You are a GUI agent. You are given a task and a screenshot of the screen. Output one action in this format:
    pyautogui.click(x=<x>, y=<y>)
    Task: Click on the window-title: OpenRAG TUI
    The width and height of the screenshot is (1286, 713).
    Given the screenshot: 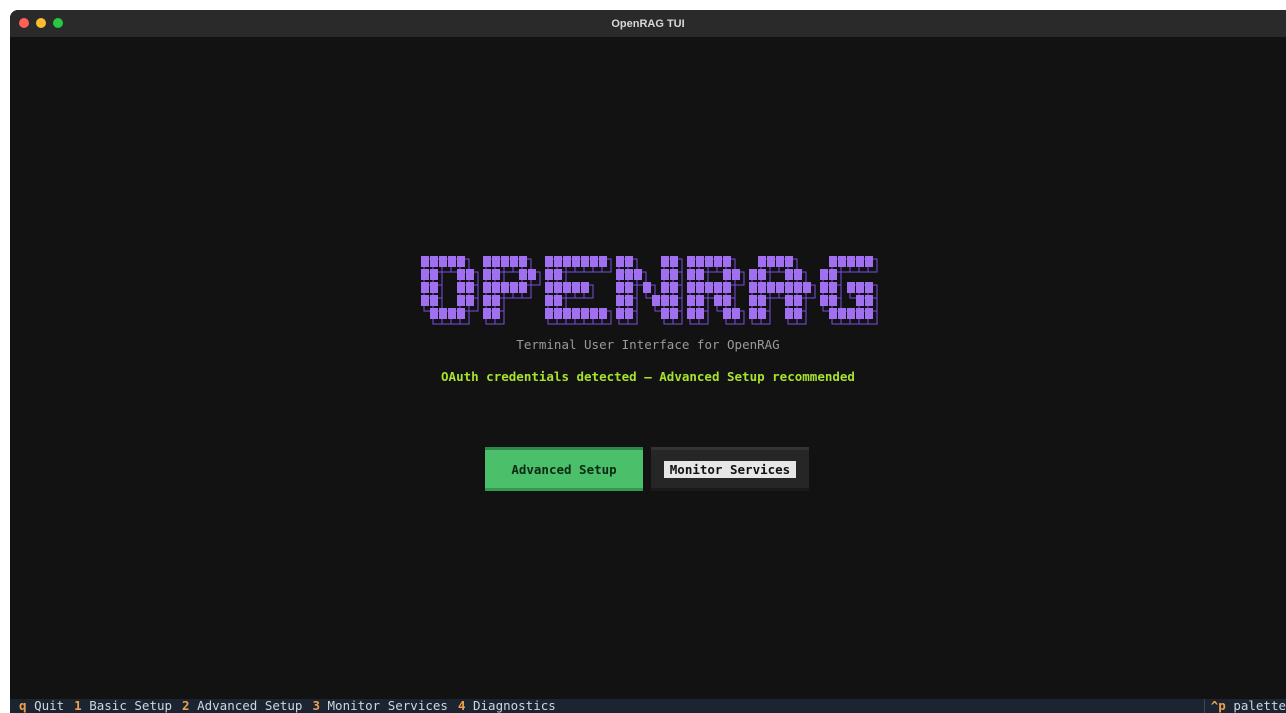 What is the action you would take?
    pyautogui.click(x=648, y=23)
    